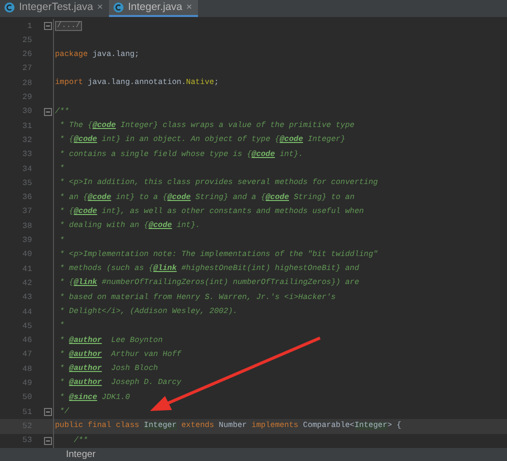 Image resolution: width=507 pixels, height=461 pixels. Describe the element at coordinates (27, 211) in the screenshot. I see `line-number: 37` at that location.